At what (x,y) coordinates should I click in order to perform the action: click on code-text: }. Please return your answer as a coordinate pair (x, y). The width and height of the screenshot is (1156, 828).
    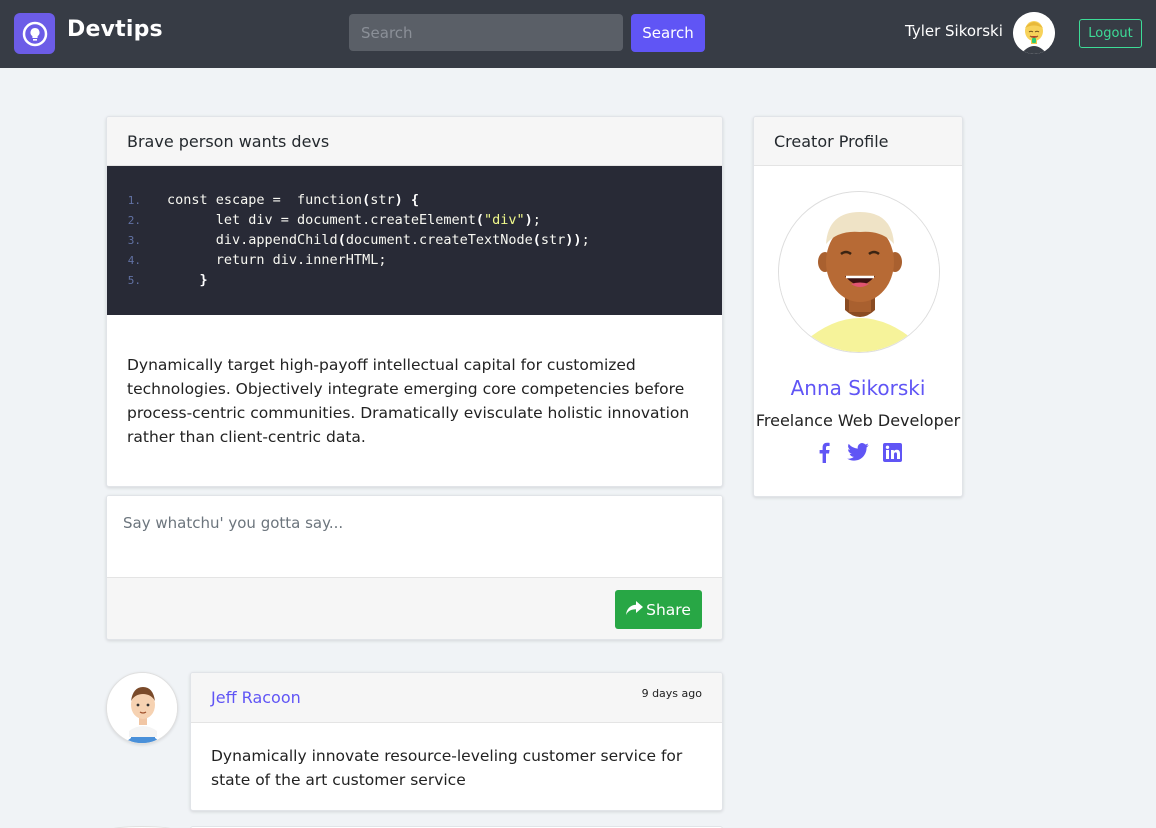
    Looking at the image, I should click on (187, 280).